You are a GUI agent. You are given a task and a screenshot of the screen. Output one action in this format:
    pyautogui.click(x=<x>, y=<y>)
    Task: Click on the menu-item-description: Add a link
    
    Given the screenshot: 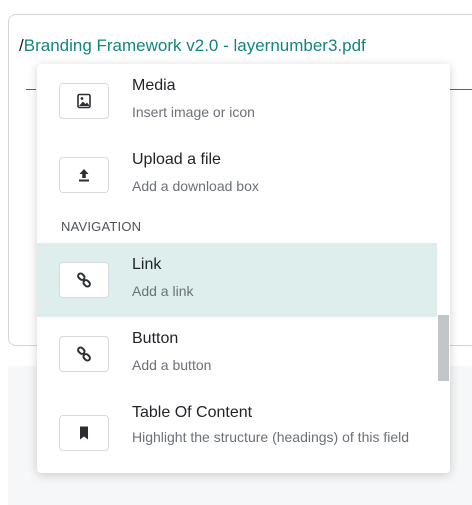 What is the action you would take?
    pyautogui.click(x=163, y=291)
    